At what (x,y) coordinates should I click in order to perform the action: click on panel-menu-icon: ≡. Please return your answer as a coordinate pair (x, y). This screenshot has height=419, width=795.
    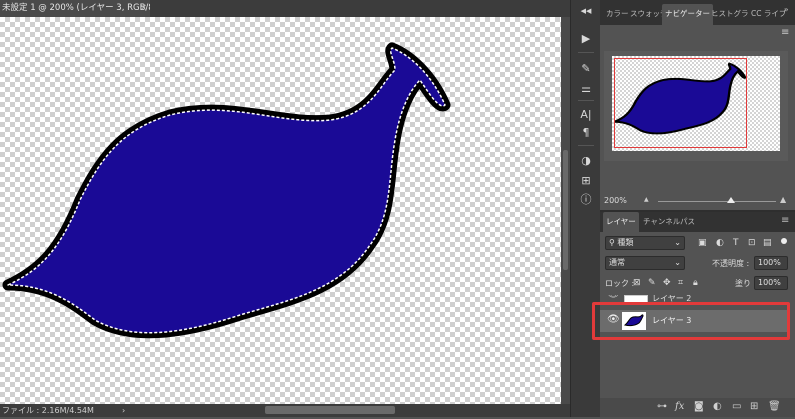
    Looking at the image, I should click on (785, 32).